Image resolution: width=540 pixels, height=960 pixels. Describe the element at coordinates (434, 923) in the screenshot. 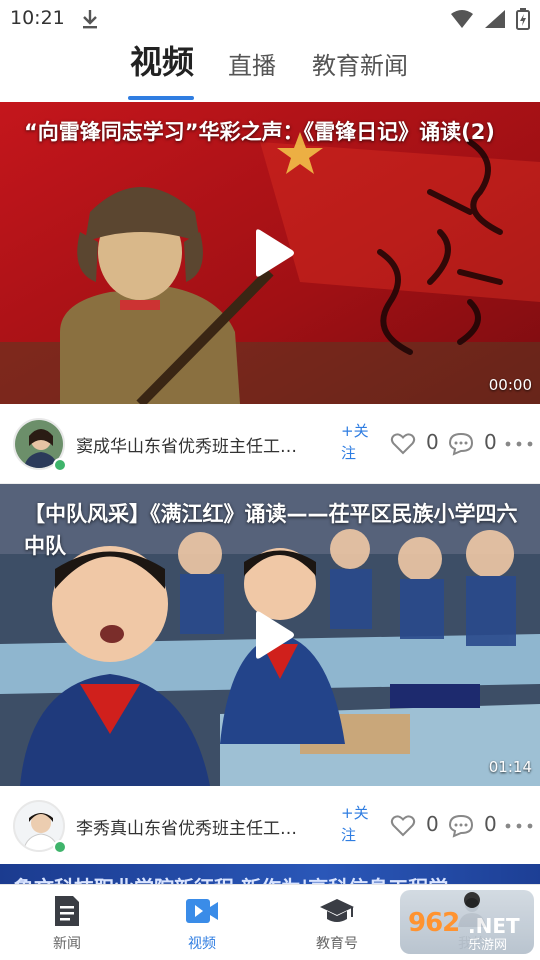

I see `watermark-logo: 962` at that location.